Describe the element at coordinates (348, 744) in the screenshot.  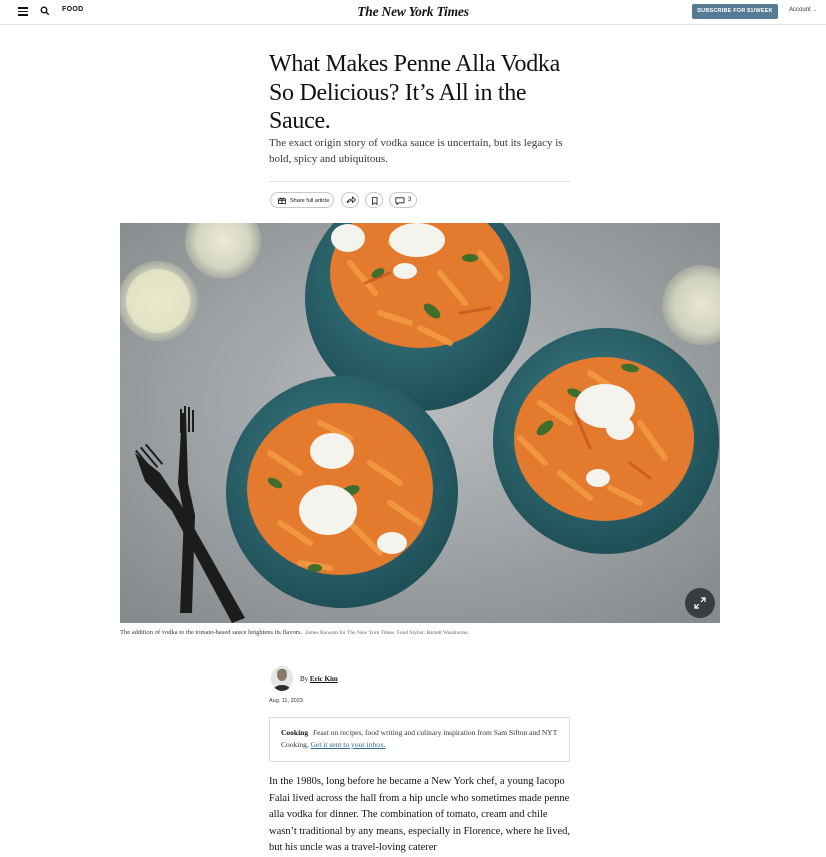
I see `promo-signup-link: Get it sent to your inbox.` at that location.